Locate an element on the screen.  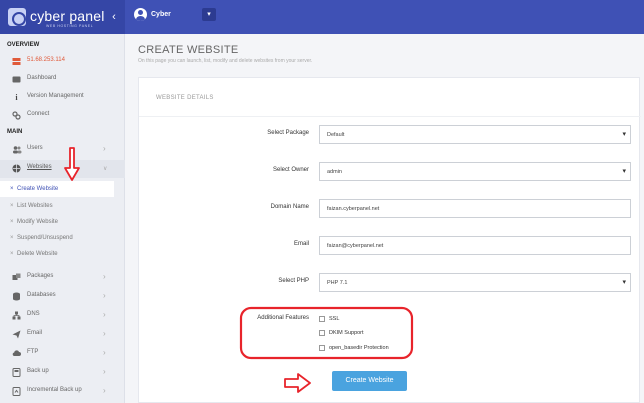
sidebar-subitem-label: Delete Website is located at coordinates (37, 254).